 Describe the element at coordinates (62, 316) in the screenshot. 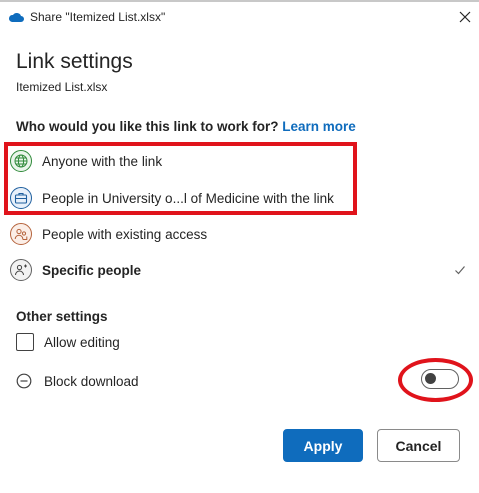

I see `other-settings-heading: Other settings` at that location.